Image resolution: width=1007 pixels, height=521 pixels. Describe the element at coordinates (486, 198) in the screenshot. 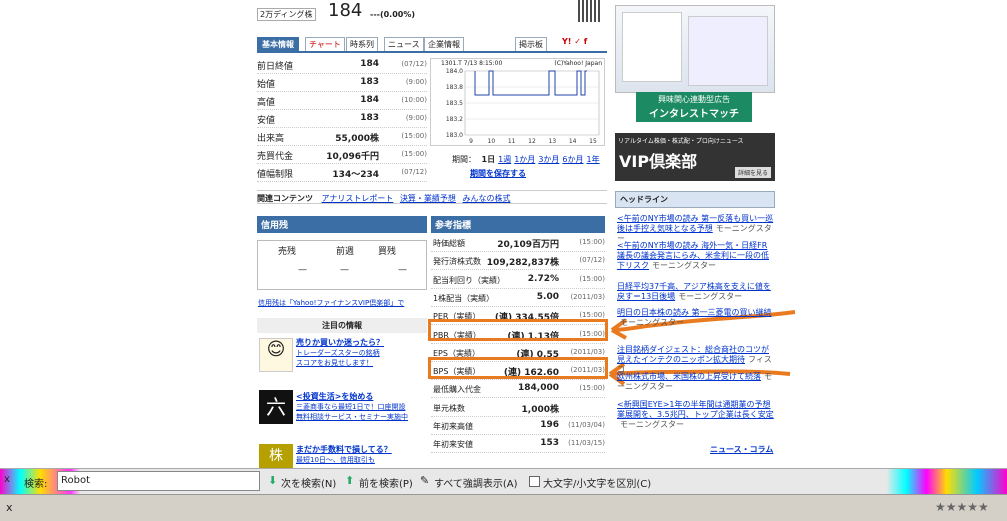

I see `related-link-minkabu: みんなの株式` at that location.